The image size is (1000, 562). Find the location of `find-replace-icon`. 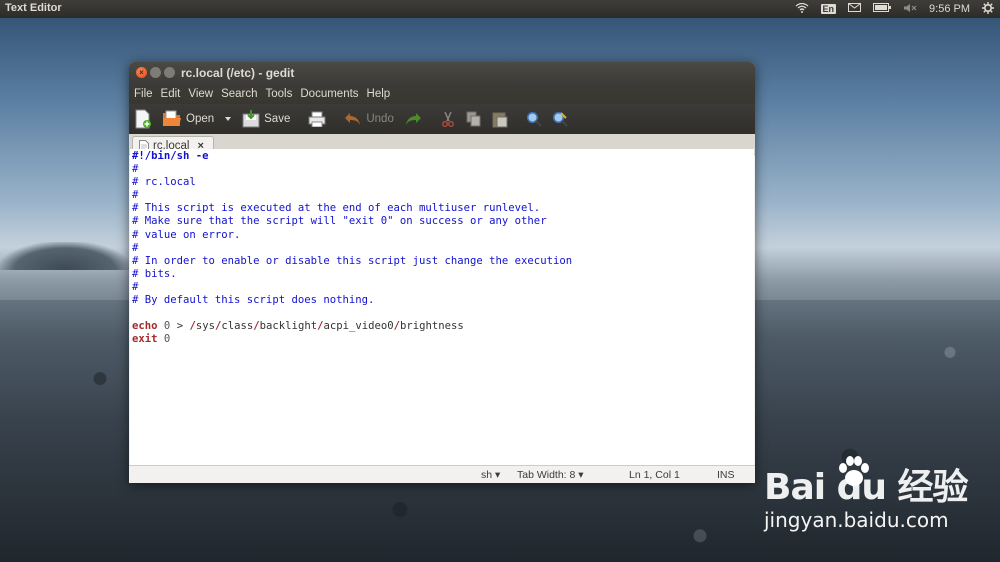

find-replace-icon is located at coordinates (560, 119).